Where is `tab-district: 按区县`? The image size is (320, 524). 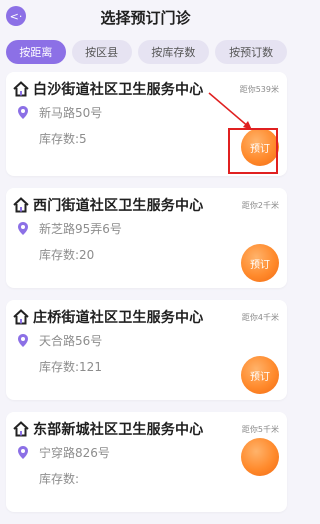 tab-district: 按区县 is located at coordinates (101, 52).